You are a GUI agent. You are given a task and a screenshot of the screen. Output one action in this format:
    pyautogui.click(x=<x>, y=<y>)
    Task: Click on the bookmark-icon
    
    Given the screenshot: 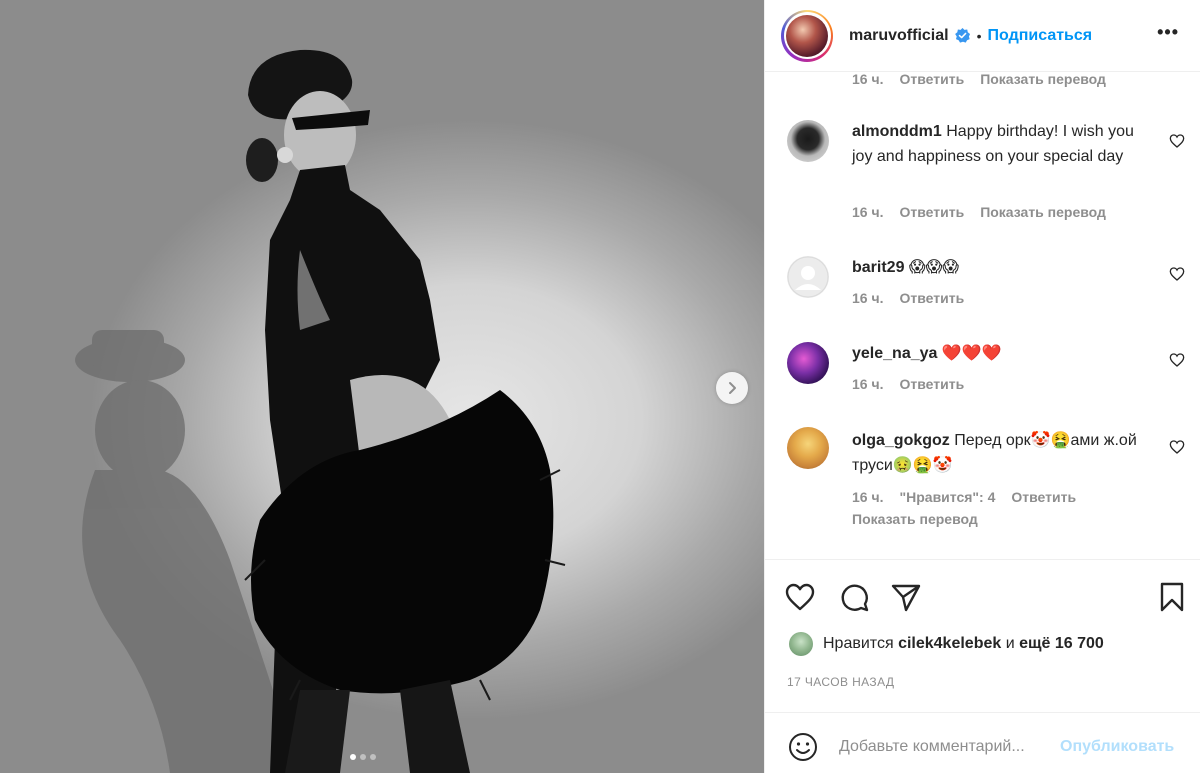 What is the action you would take?
    pyautogui.click(x=1172, y=597)
    